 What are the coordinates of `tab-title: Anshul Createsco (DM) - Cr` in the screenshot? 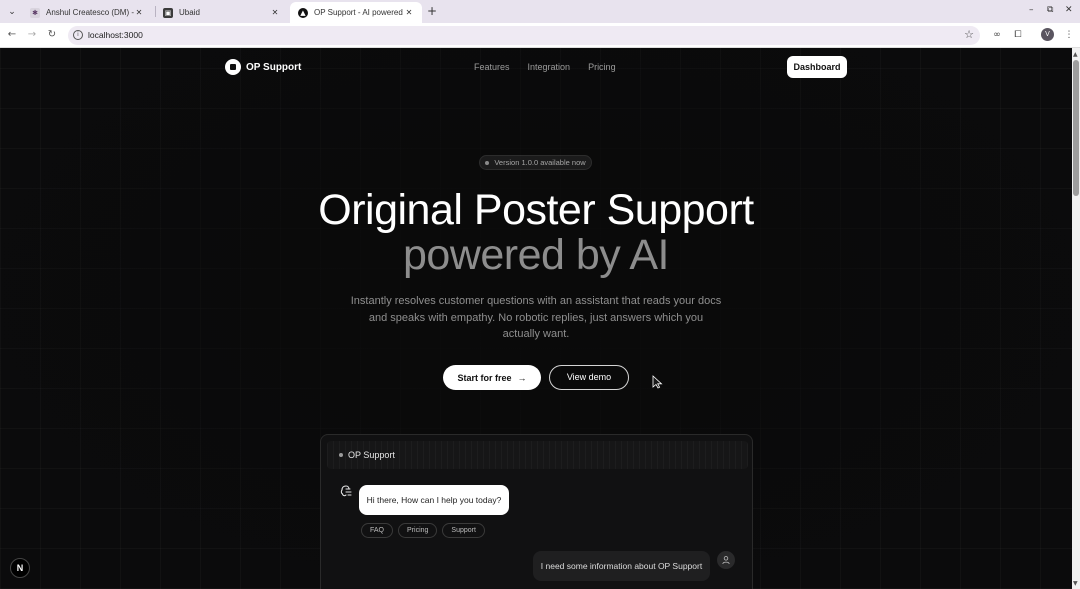 It's located at (90, 12).